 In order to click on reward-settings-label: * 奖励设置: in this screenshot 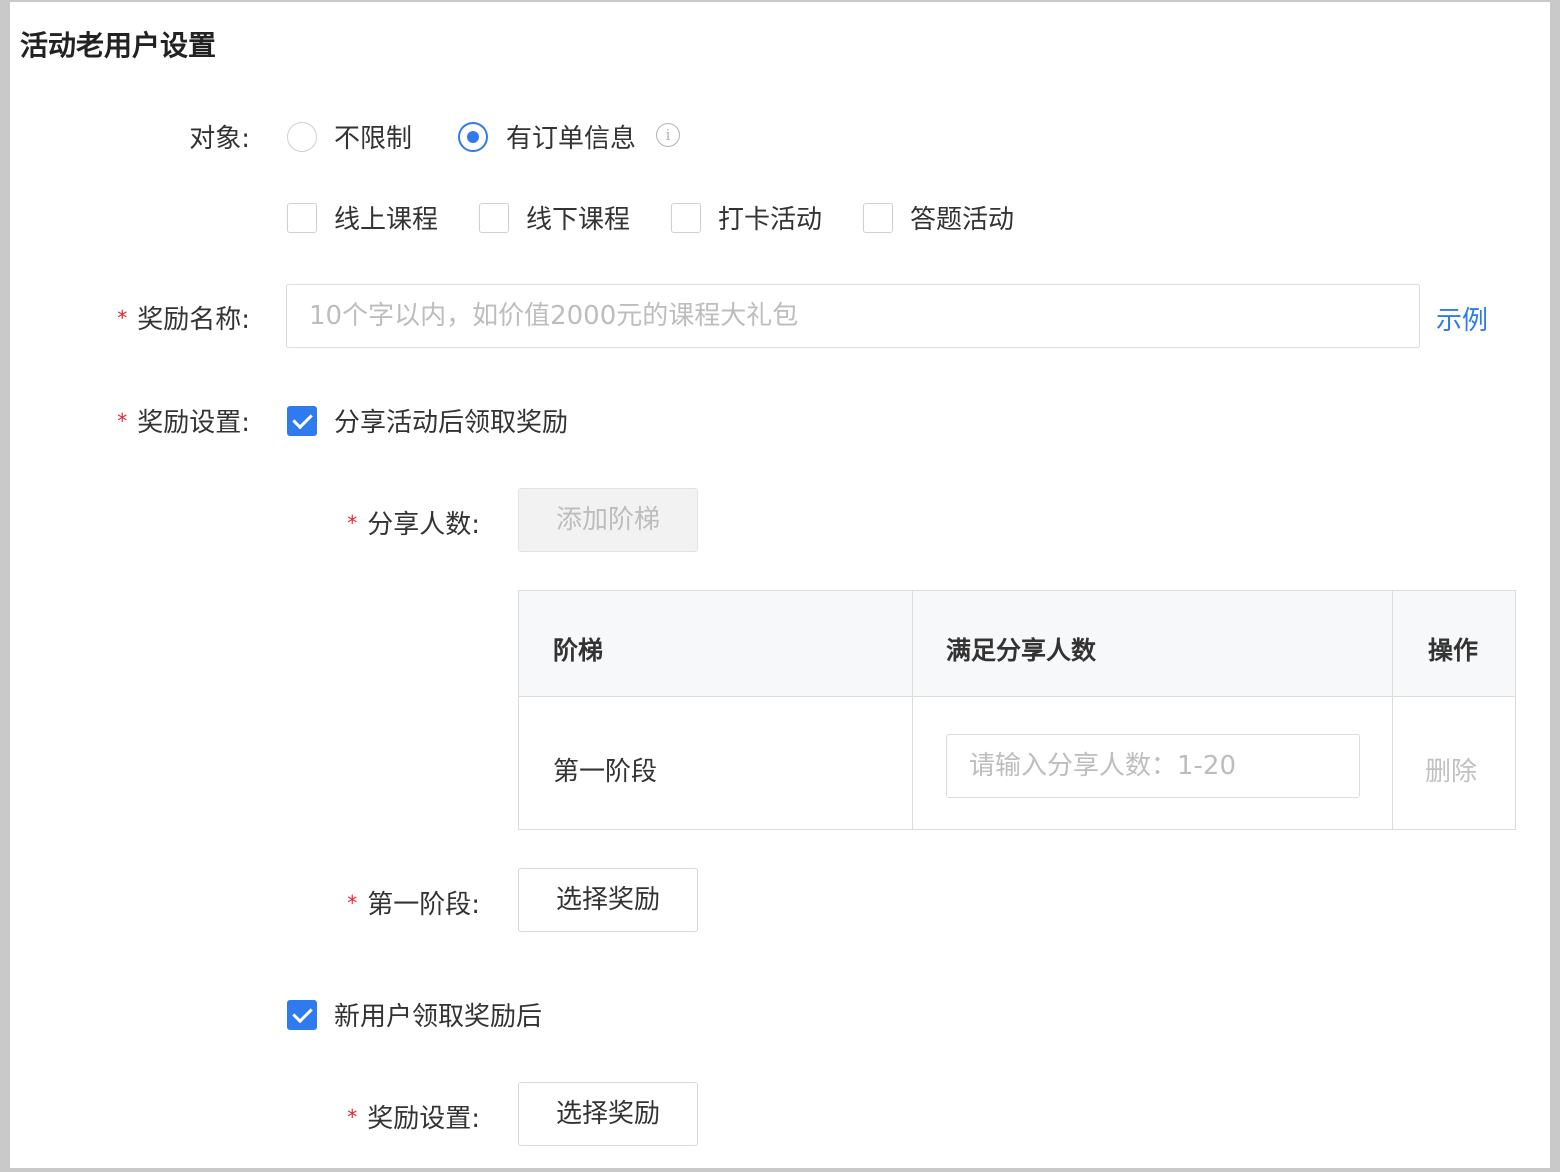, I will do `click(183, 423)`.